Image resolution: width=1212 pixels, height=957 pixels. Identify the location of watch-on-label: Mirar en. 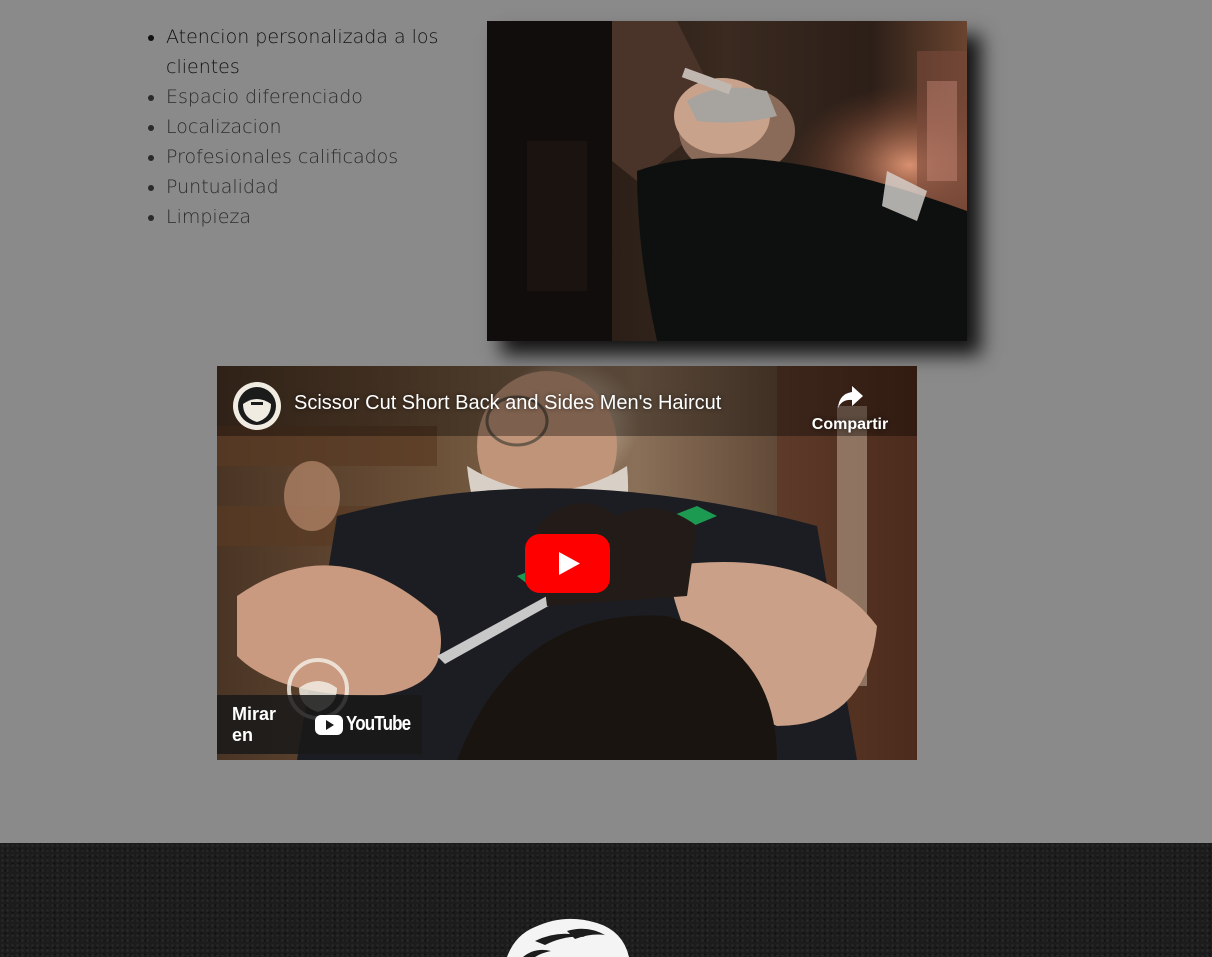
(254, 724).